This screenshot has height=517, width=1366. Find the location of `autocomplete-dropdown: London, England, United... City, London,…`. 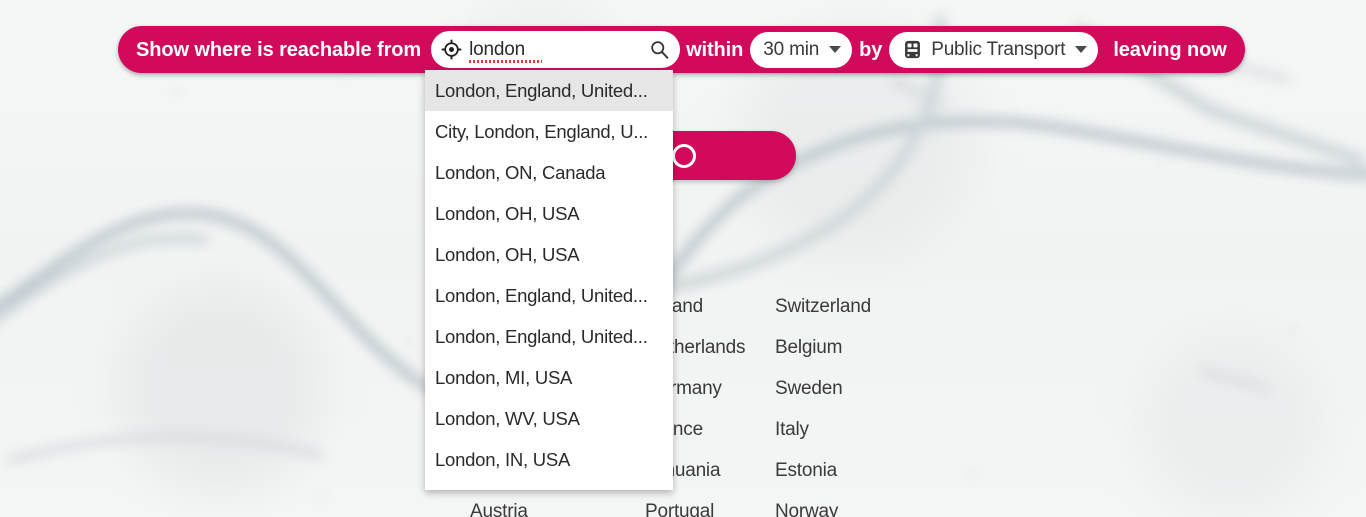

autocomplete-dropdown: London, England, United... City, London,… is located at coordinates (549, 280).